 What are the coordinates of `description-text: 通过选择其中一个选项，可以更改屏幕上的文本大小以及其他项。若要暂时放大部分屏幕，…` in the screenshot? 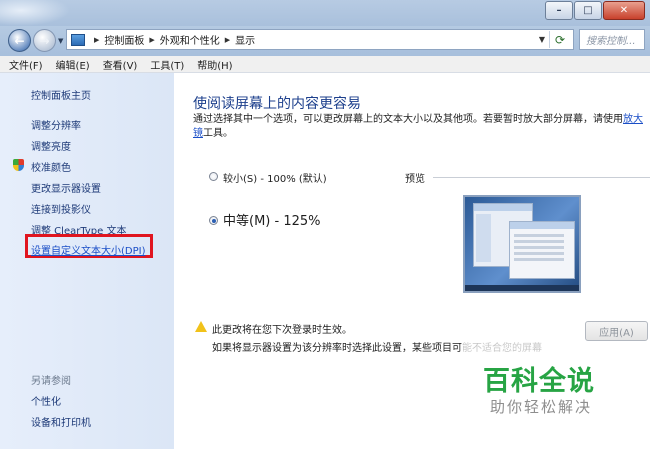 It's located at (408, 119).